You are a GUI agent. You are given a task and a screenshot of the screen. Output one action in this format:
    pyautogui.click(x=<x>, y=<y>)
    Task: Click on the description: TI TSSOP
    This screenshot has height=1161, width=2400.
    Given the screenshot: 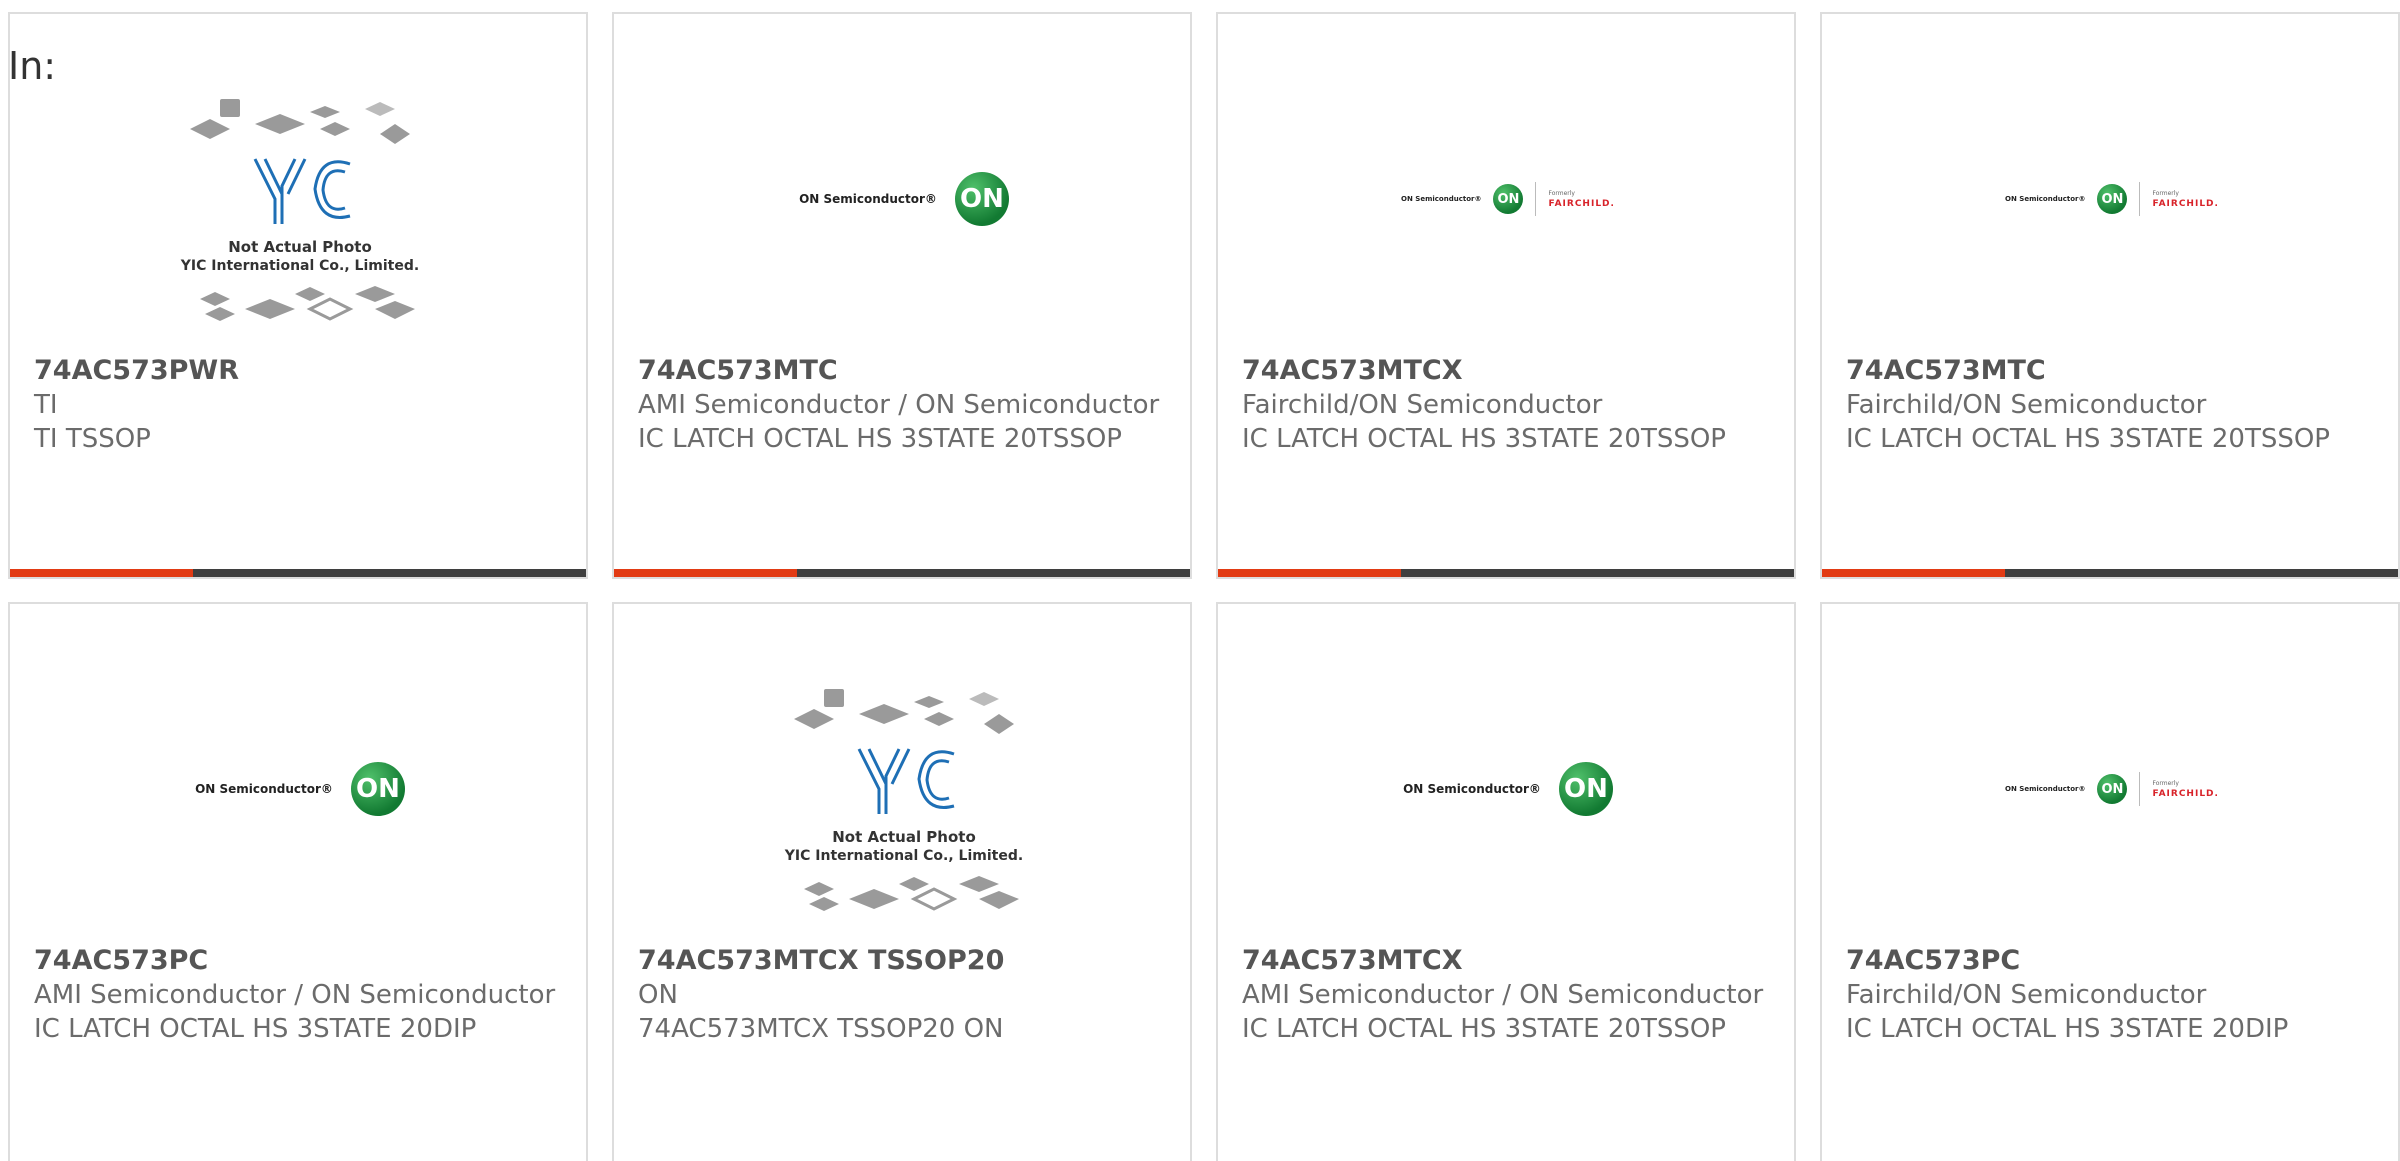 What is the action you would take?
    pyautogui.click(x=92, y=439)
    